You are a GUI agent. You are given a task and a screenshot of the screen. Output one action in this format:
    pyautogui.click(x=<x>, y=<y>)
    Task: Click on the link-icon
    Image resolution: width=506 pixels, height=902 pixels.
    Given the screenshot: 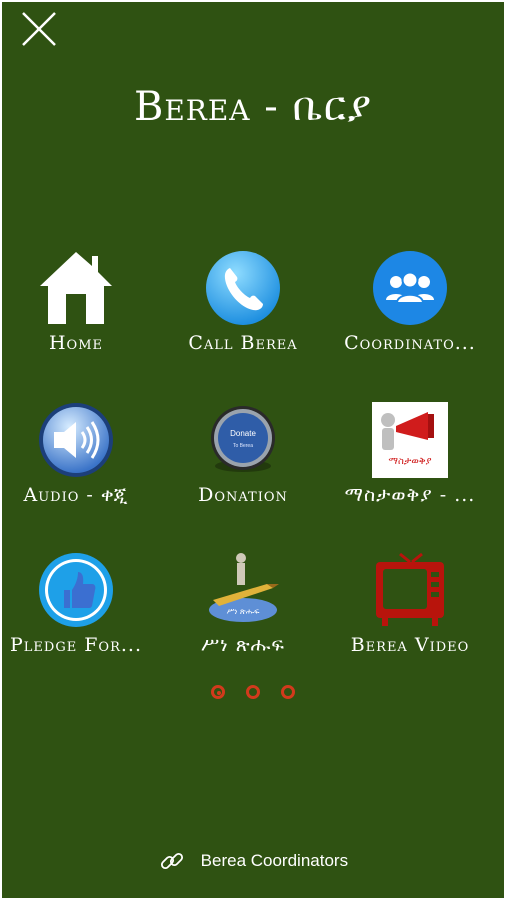 What is the action you would take?
    pyautogui.click(x=171, y=861)
    